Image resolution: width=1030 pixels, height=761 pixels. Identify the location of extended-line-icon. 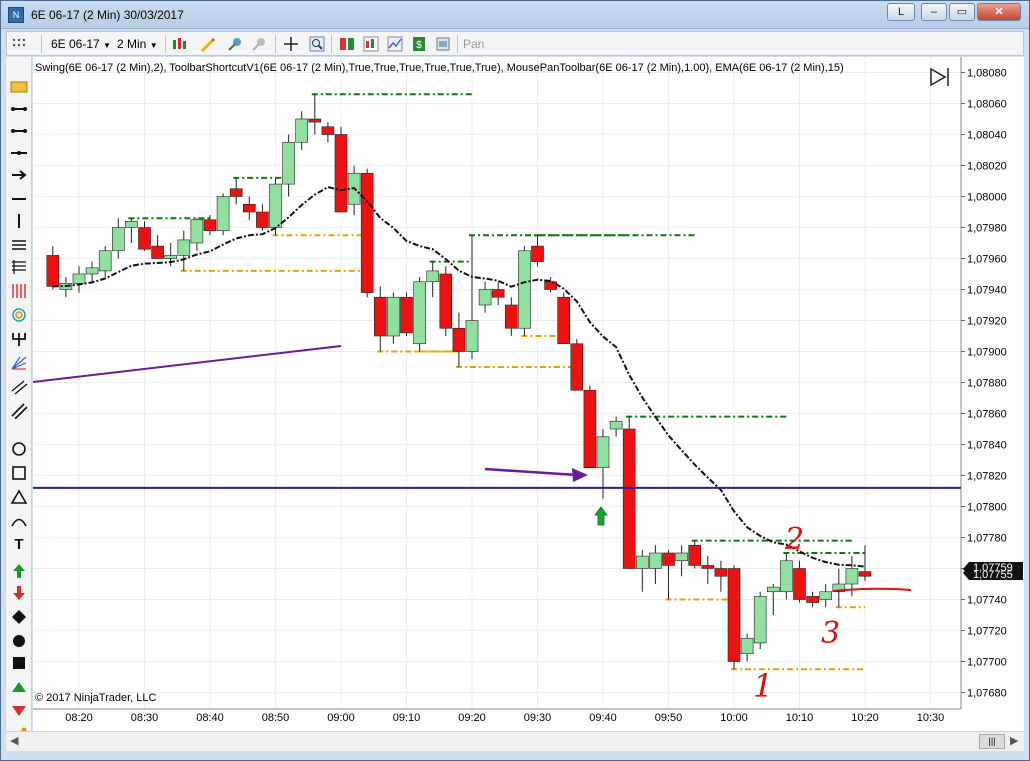
(19, 153).